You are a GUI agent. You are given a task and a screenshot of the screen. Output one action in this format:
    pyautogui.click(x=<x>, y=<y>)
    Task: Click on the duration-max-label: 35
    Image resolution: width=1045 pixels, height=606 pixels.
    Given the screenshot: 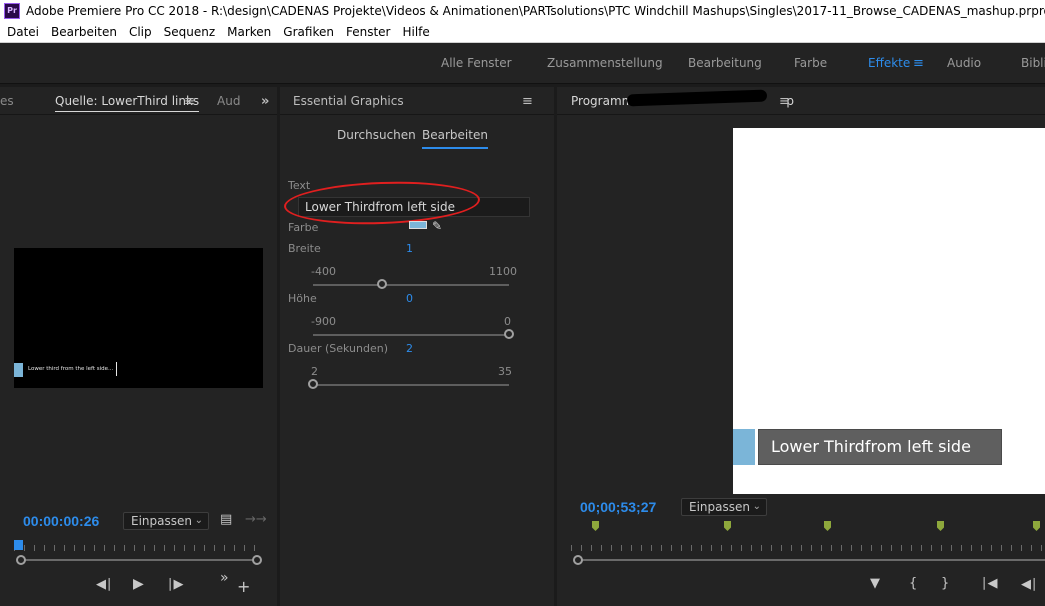 What is the action you would take?
    pyautogui.click(x=505, y=371)
    